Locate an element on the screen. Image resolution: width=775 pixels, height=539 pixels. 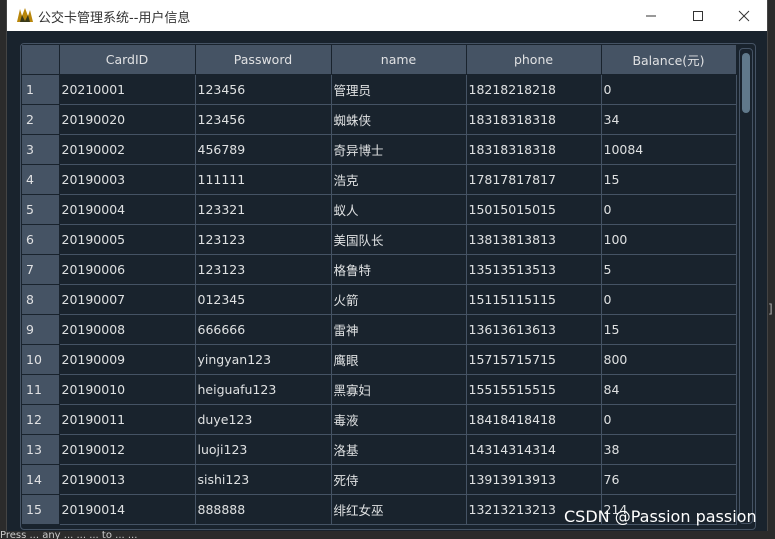
table-row: 8 20190007 012345 火箭 15115115115 0 is located at coordinates (379, 299).